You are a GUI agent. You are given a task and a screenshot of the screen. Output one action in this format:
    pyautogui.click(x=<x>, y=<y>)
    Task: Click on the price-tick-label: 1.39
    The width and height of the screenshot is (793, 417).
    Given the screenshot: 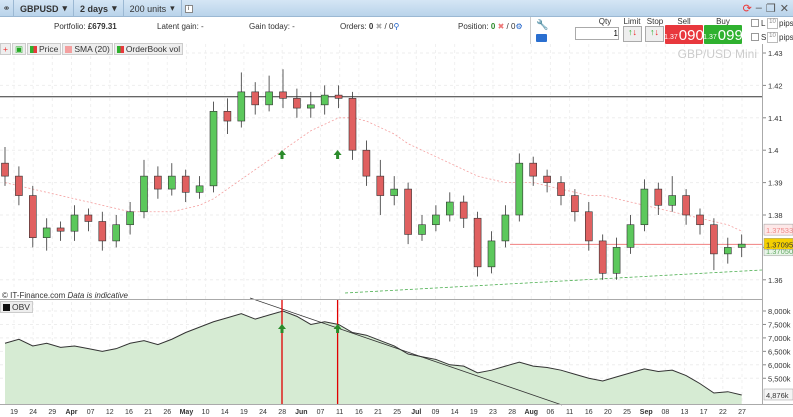 What is the action you would take?
    pyautogui.click(x=775, y=183)
    